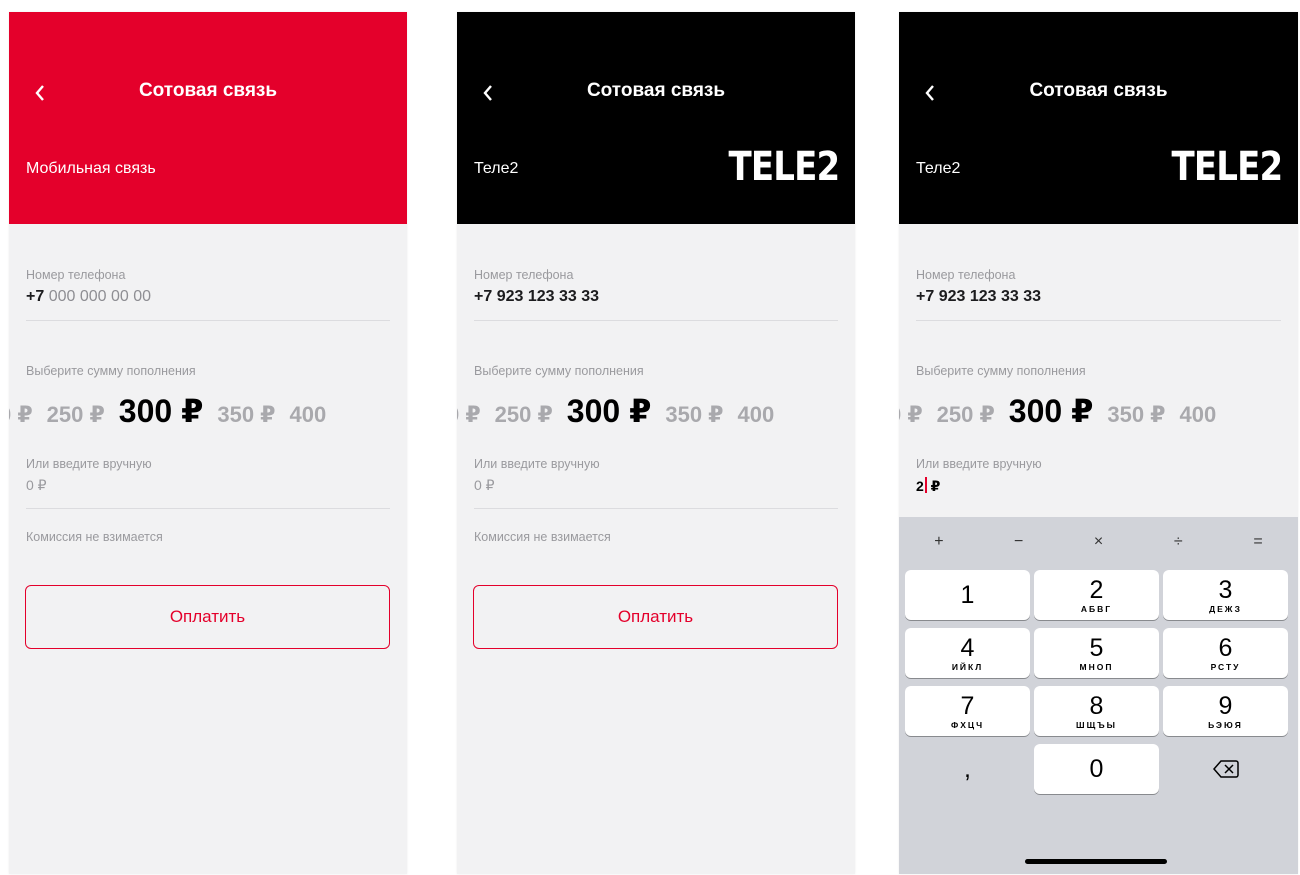  Describe the element at coordinates (1096, 647) in the screenshot. I see `key-digit: 5` at that location.